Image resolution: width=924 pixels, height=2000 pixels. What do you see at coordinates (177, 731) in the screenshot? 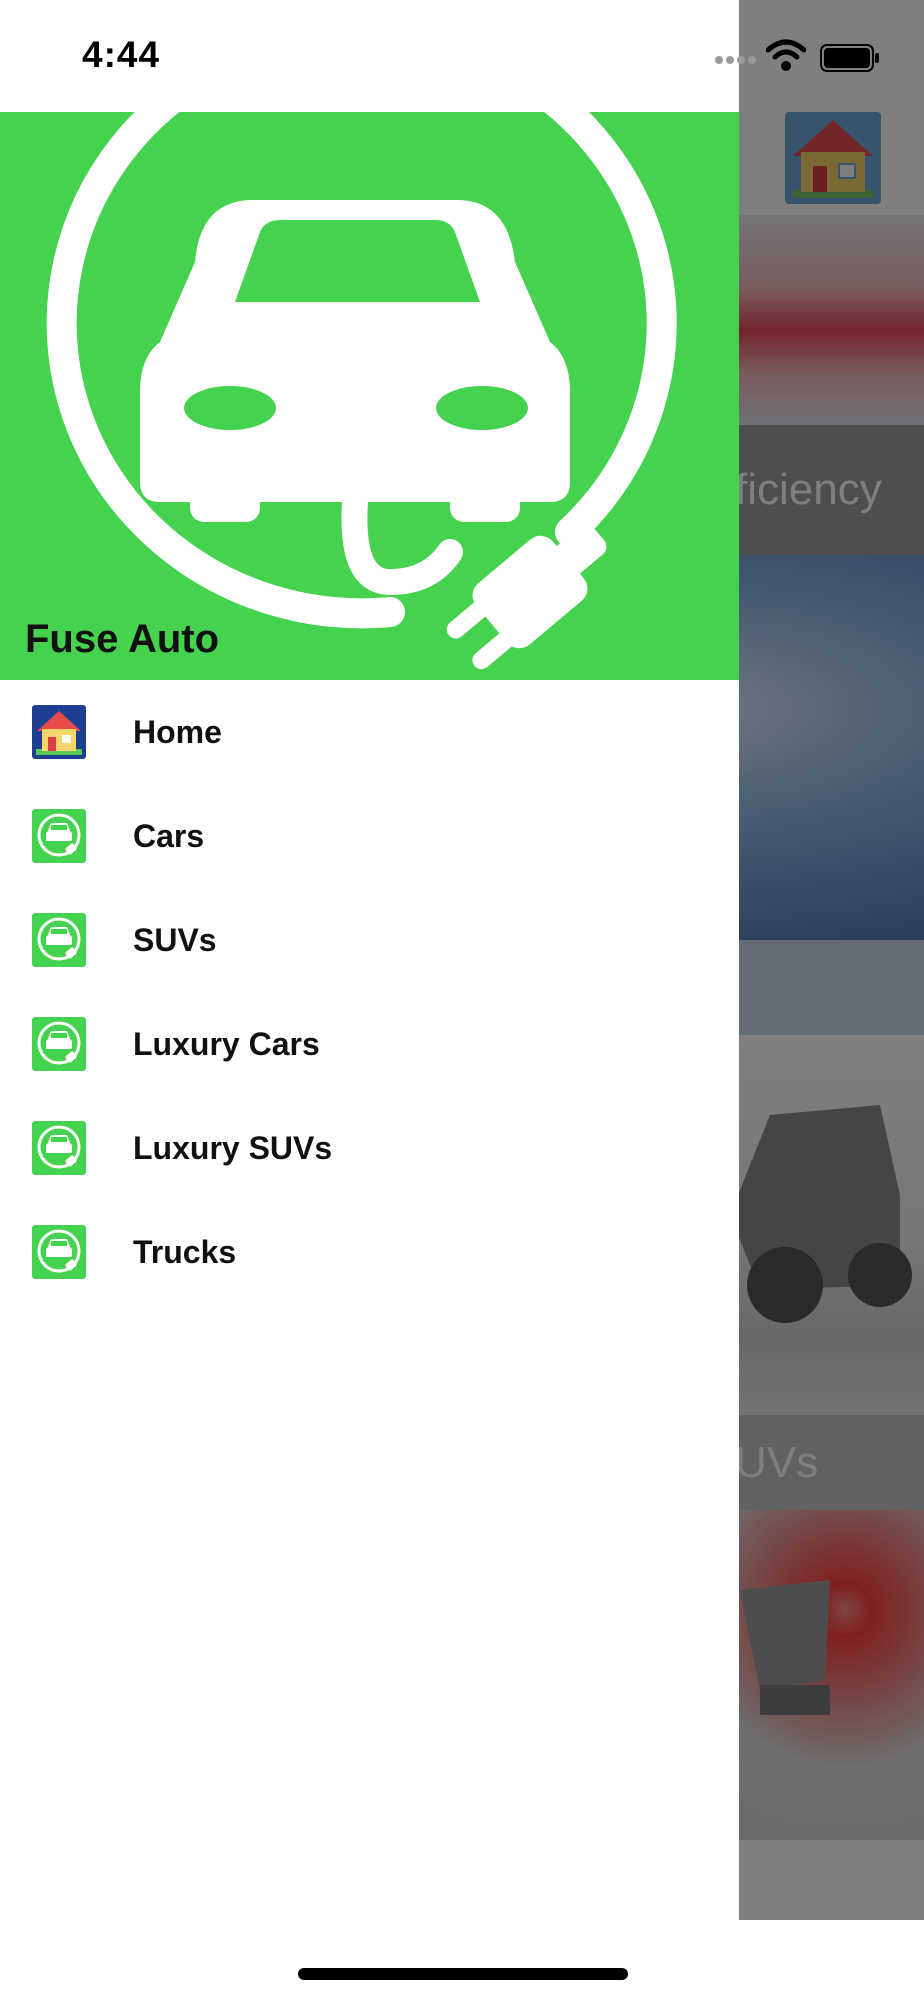
I see `menu-item-label: Home` at bounding box center [177, 731].